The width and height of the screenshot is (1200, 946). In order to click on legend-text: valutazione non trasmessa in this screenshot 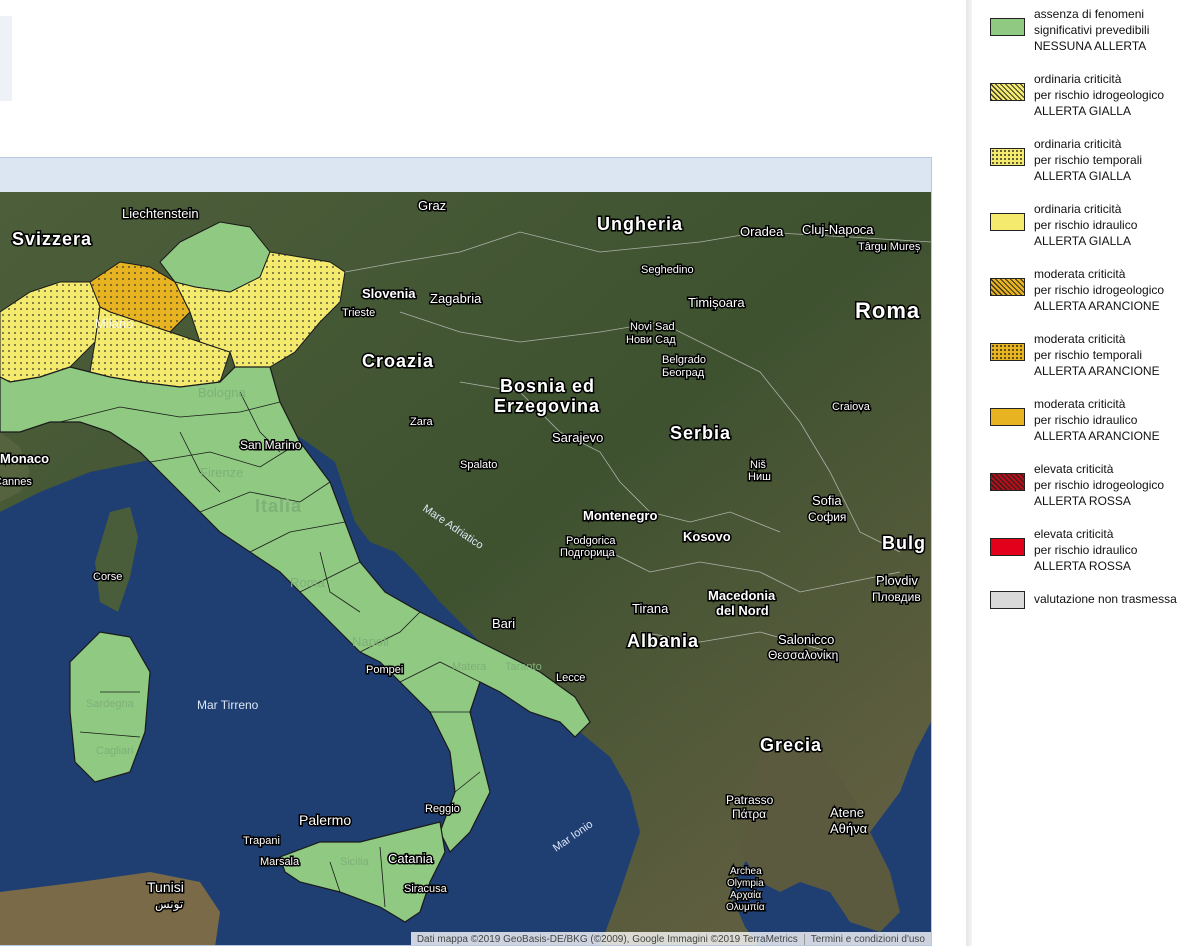, I will do `click(1105, 599)`.